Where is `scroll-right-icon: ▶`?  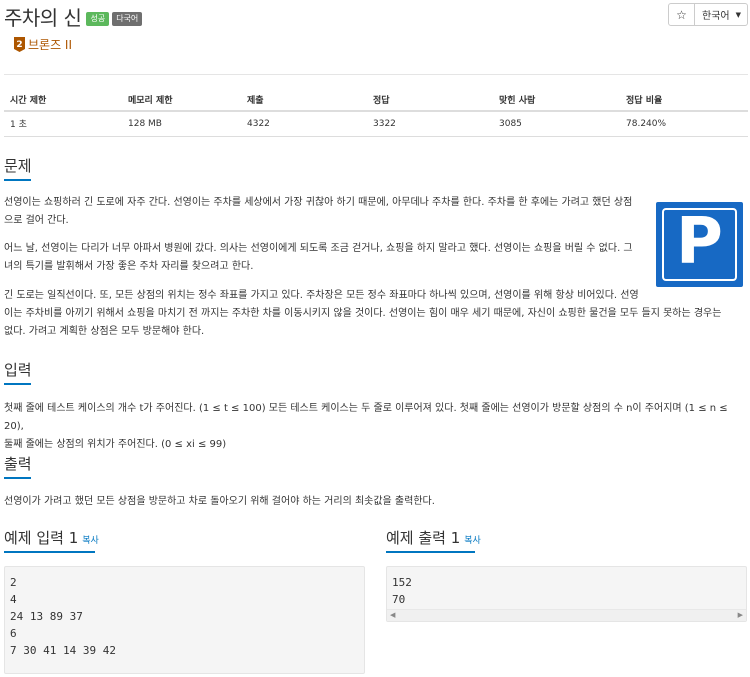
scroll-right-icon: ▶ is located at coordinates (740, 615).